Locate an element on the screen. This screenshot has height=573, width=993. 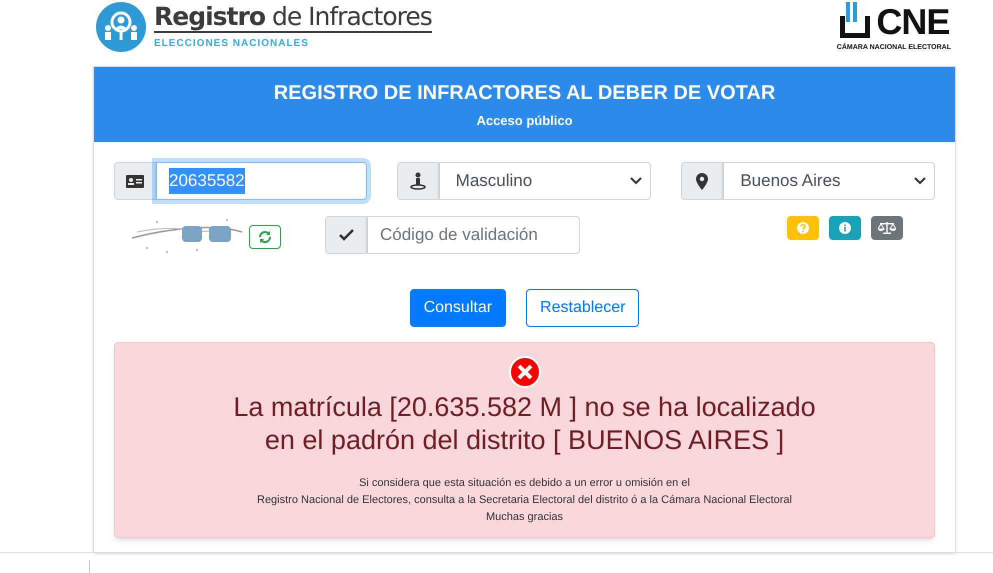
logo-icon is located at coordinates (121, 27).